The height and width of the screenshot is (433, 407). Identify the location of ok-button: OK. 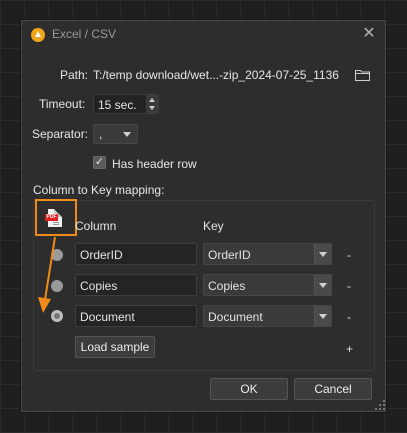
(249, 389).